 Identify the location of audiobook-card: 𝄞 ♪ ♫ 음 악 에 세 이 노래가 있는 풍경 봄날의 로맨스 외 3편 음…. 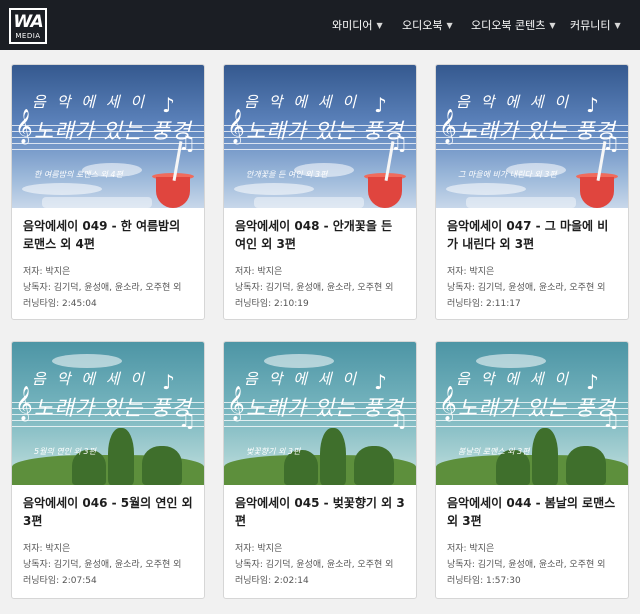
(532, 470).